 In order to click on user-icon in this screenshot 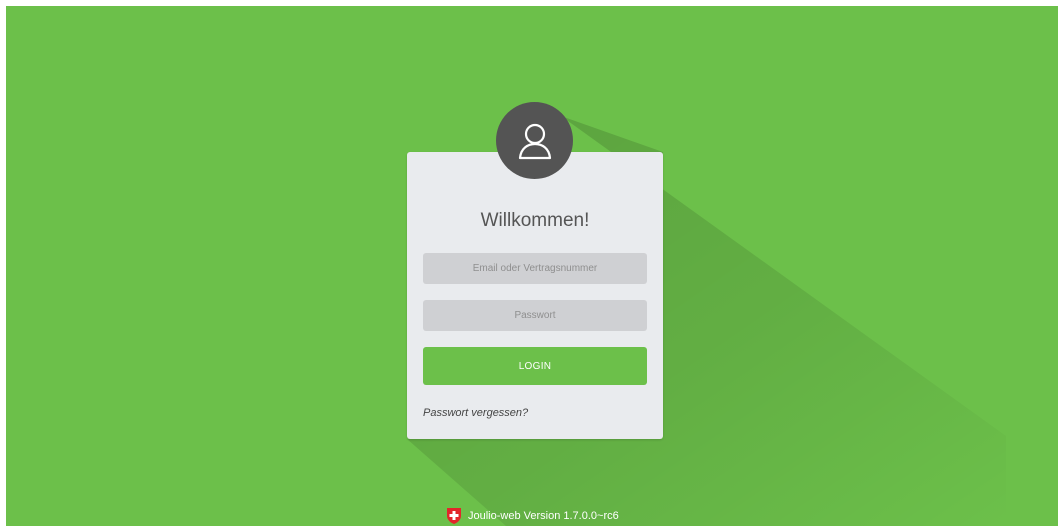, I will do `click(534, 141)`.